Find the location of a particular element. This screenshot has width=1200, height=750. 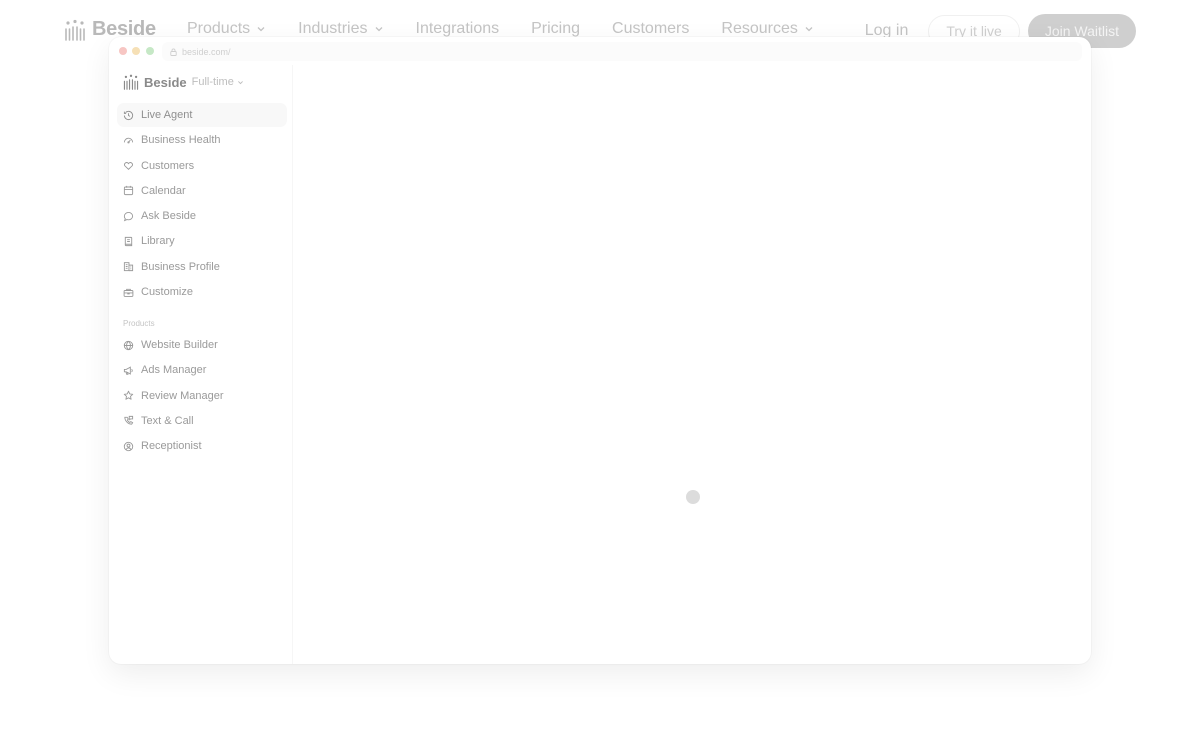

sidebar-item-customize: Customize is located at coordinates (202, 292).